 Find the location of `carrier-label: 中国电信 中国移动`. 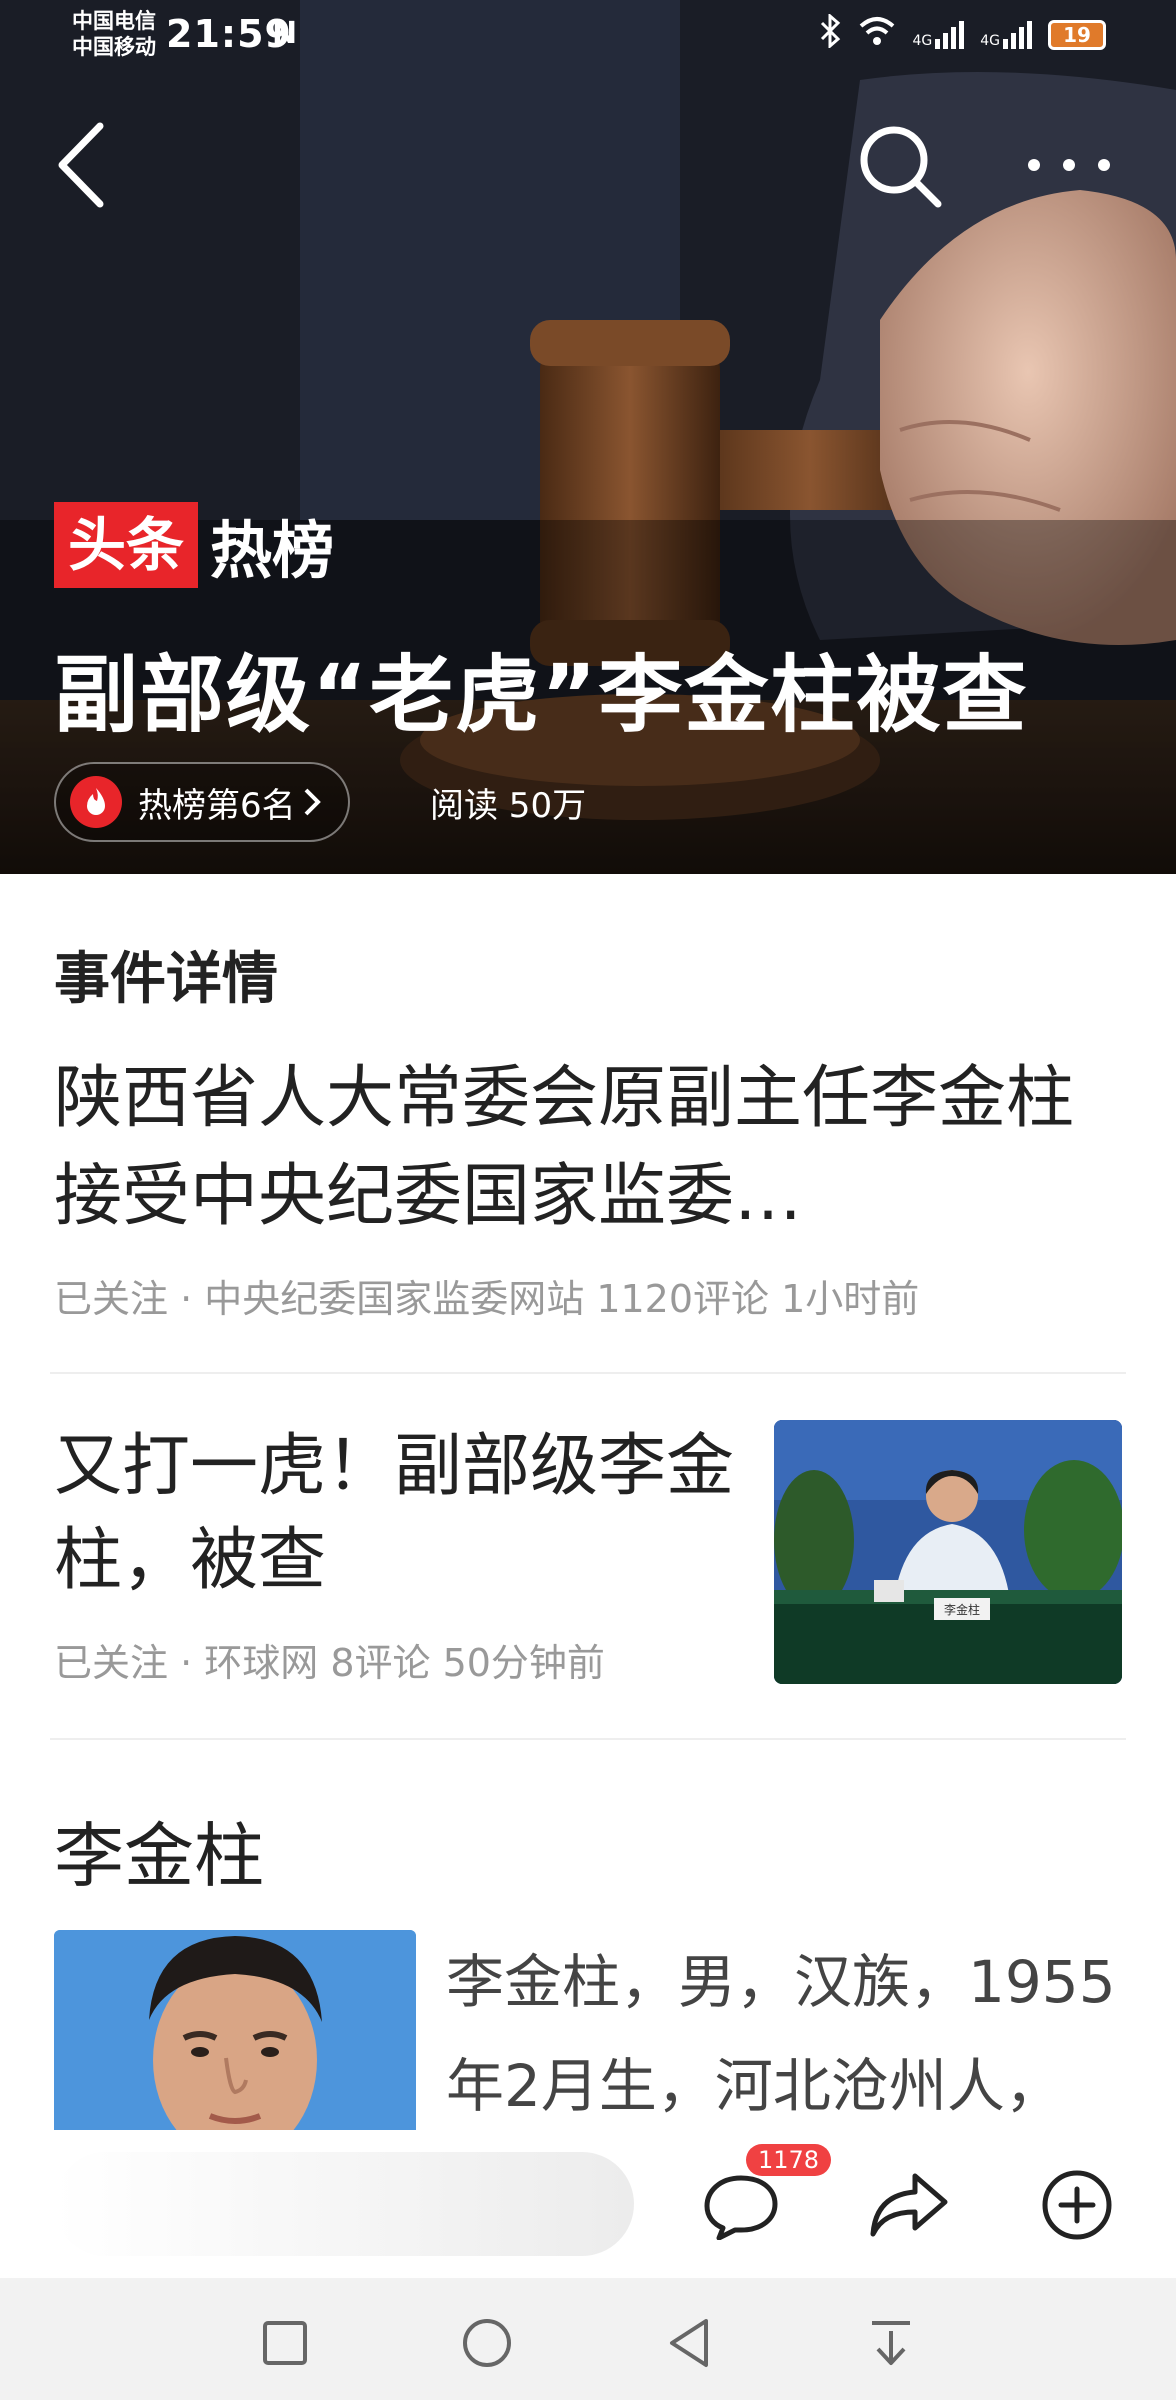

carrier-label: 中国电信 中国移动 is located at coordinates (114, 34).